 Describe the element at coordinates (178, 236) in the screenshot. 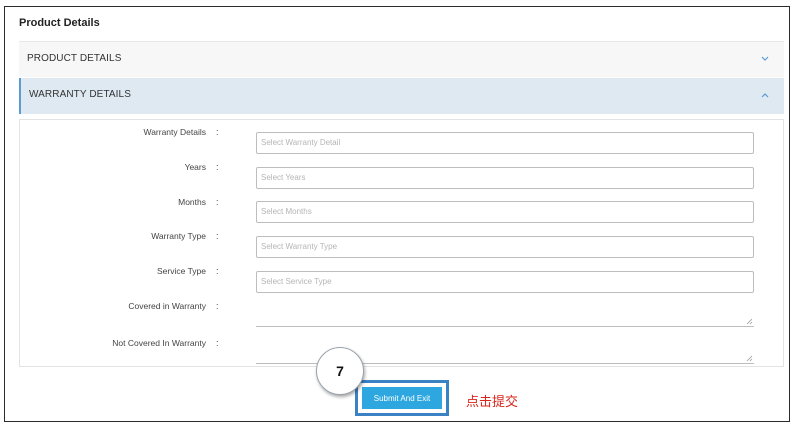

I see `warranty-type-label: Warranty Type` at that location.